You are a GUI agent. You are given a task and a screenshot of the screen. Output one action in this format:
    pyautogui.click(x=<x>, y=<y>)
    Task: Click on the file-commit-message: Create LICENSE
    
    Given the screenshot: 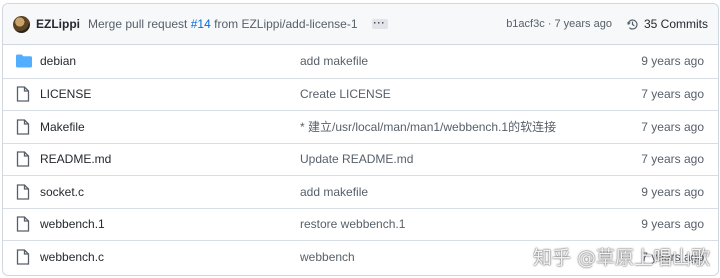 What is the action you would take?
    pyautogui.click(x=345, y=94)
    